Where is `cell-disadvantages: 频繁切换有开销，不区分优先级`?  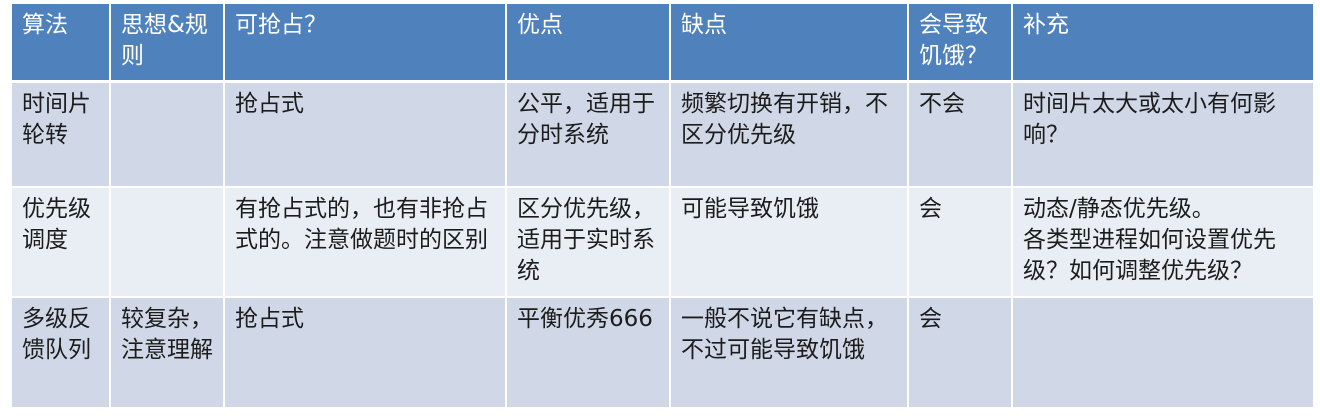
cell-disadvantages: 频繁切换有开销，不区分优先级 is located at coordinates (789, 134).